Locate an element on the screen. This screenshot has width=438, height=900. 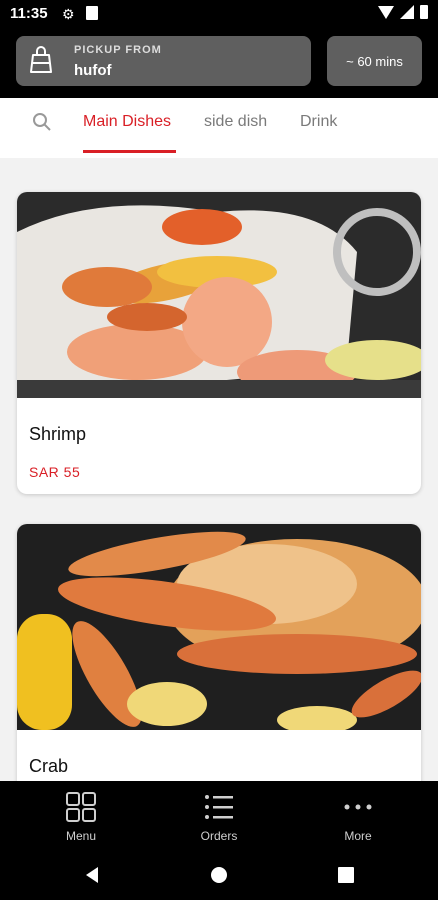
active-tab-indicator is located at coordinates (129, 151).